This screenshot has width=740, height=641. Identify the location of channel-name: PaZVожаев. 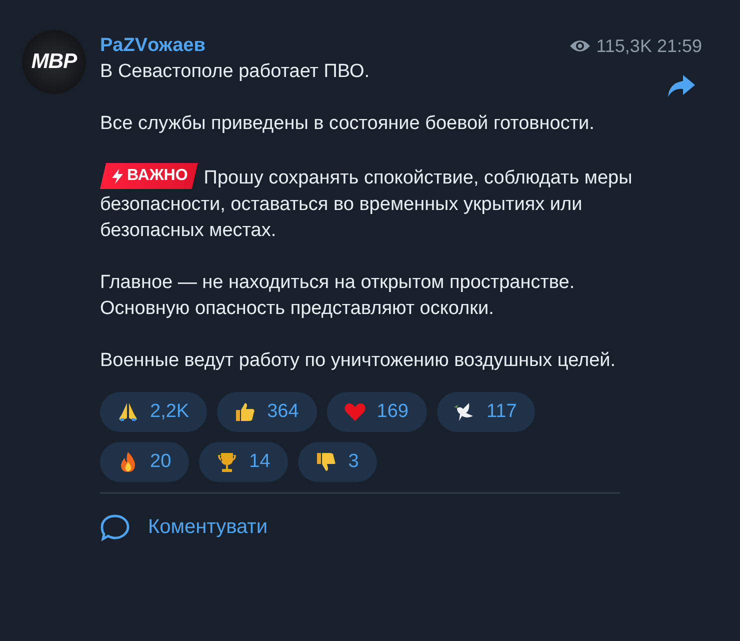
(153, 46).